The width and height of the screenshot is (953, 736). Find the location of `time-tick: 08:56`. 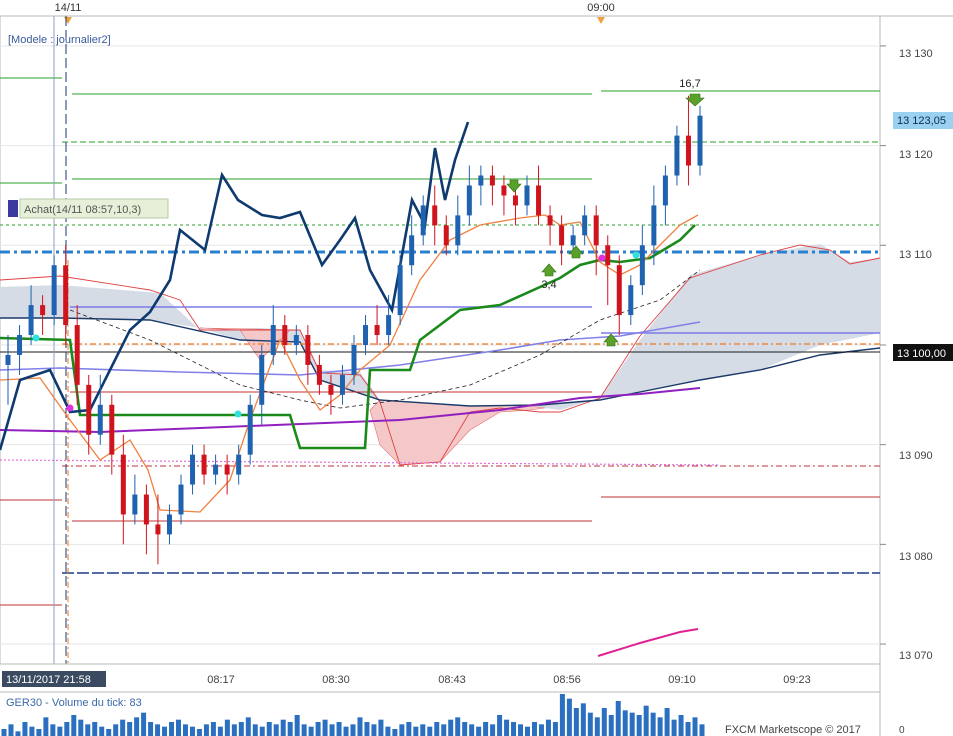

time-tick: 08:56 is located at coordinates (567, 680).